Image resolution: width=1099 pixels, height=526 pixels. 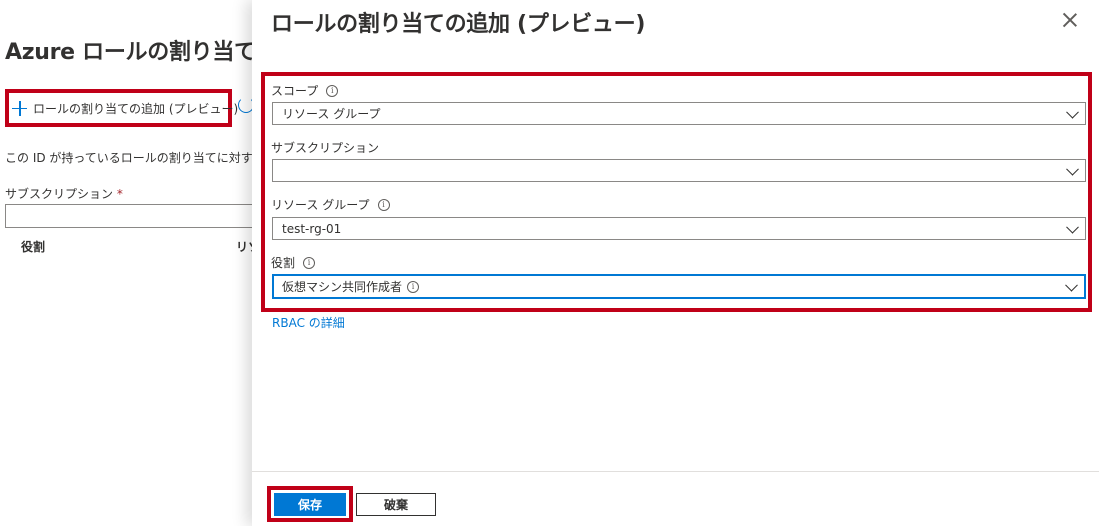 I want to click on scope-value: リソース グループ, so click(x=331, y=114).